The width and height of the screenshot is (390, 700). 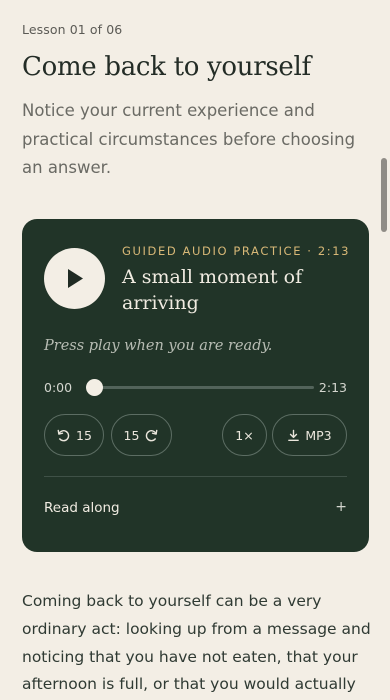 I want to click on practice-label: GUIDED AUDIO PRACTICE · 2:13, so click(x=236, y=251).